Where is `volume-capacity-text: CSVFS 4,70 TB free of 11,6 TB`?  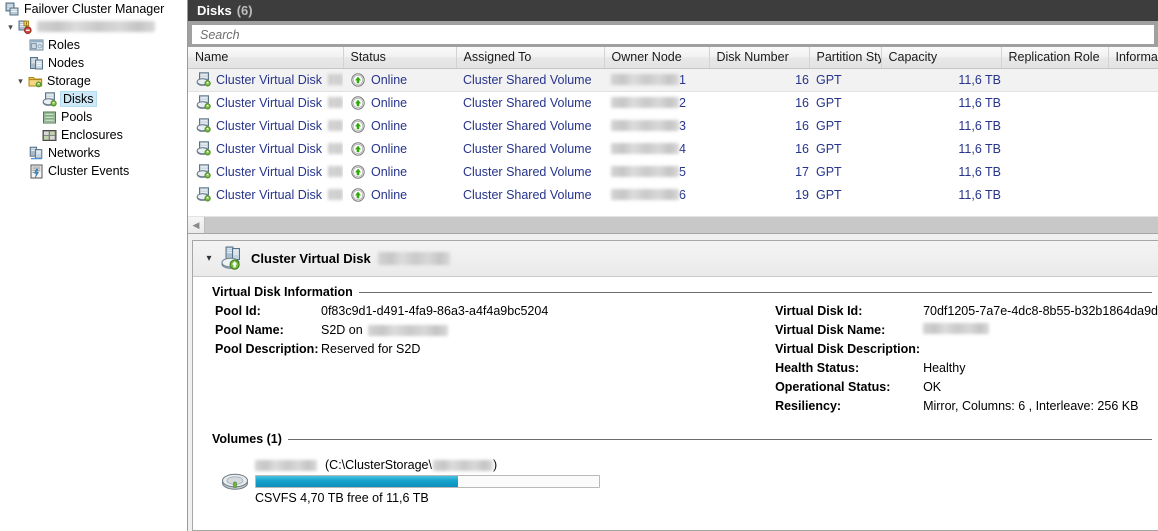 volume-capacity-text: CSVFS 4,70 TB free of 11,6 TB is located at coordinates (342, 498).